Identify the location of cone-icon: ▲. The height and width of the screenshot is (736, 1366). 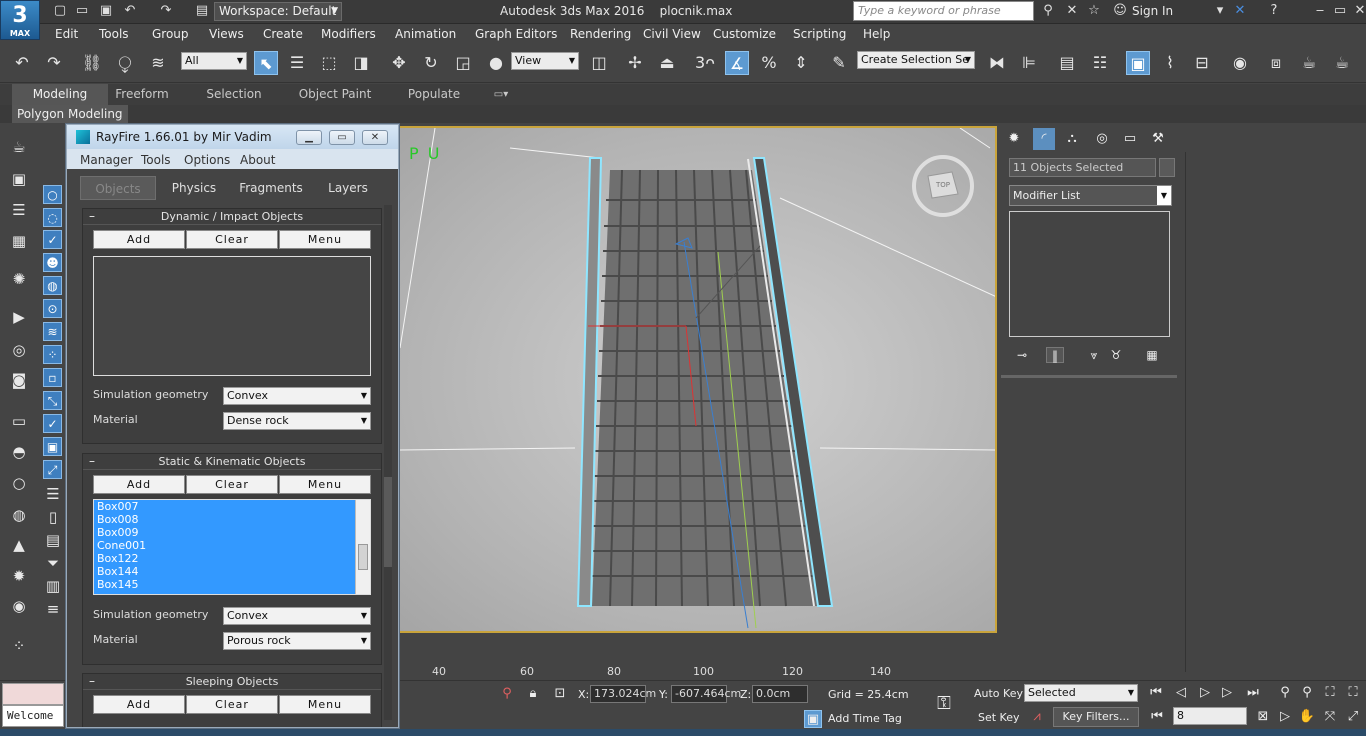
(19, 545).